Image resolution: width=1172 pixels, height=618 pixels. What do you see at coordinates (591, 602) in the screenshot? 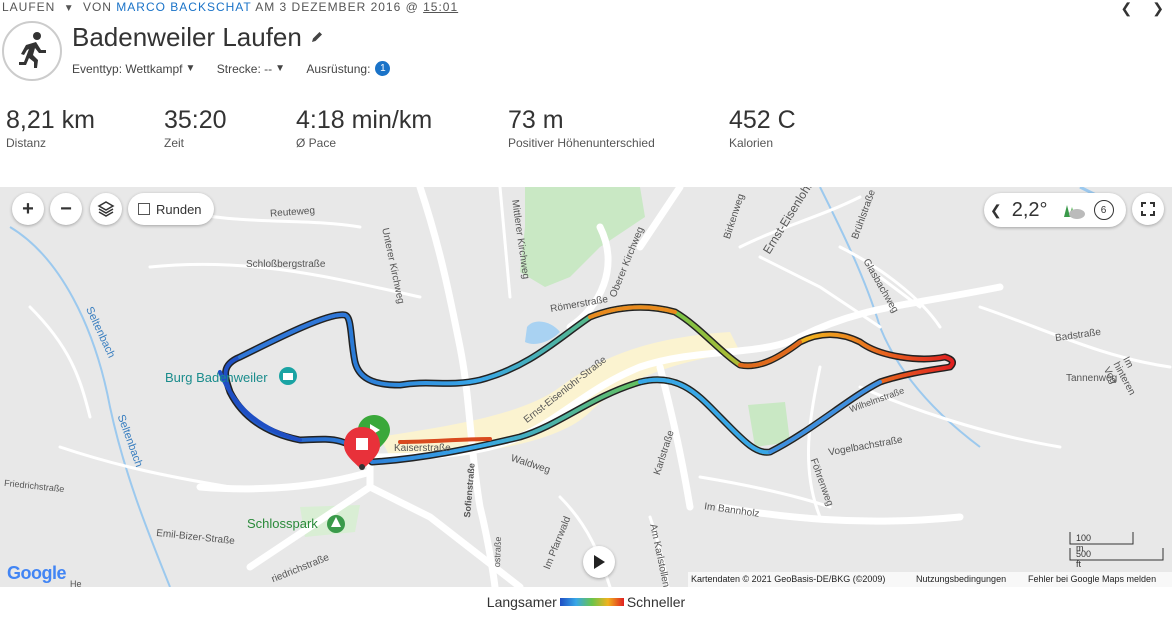
I see `legend-gradient` at bounding box center [591, 602].